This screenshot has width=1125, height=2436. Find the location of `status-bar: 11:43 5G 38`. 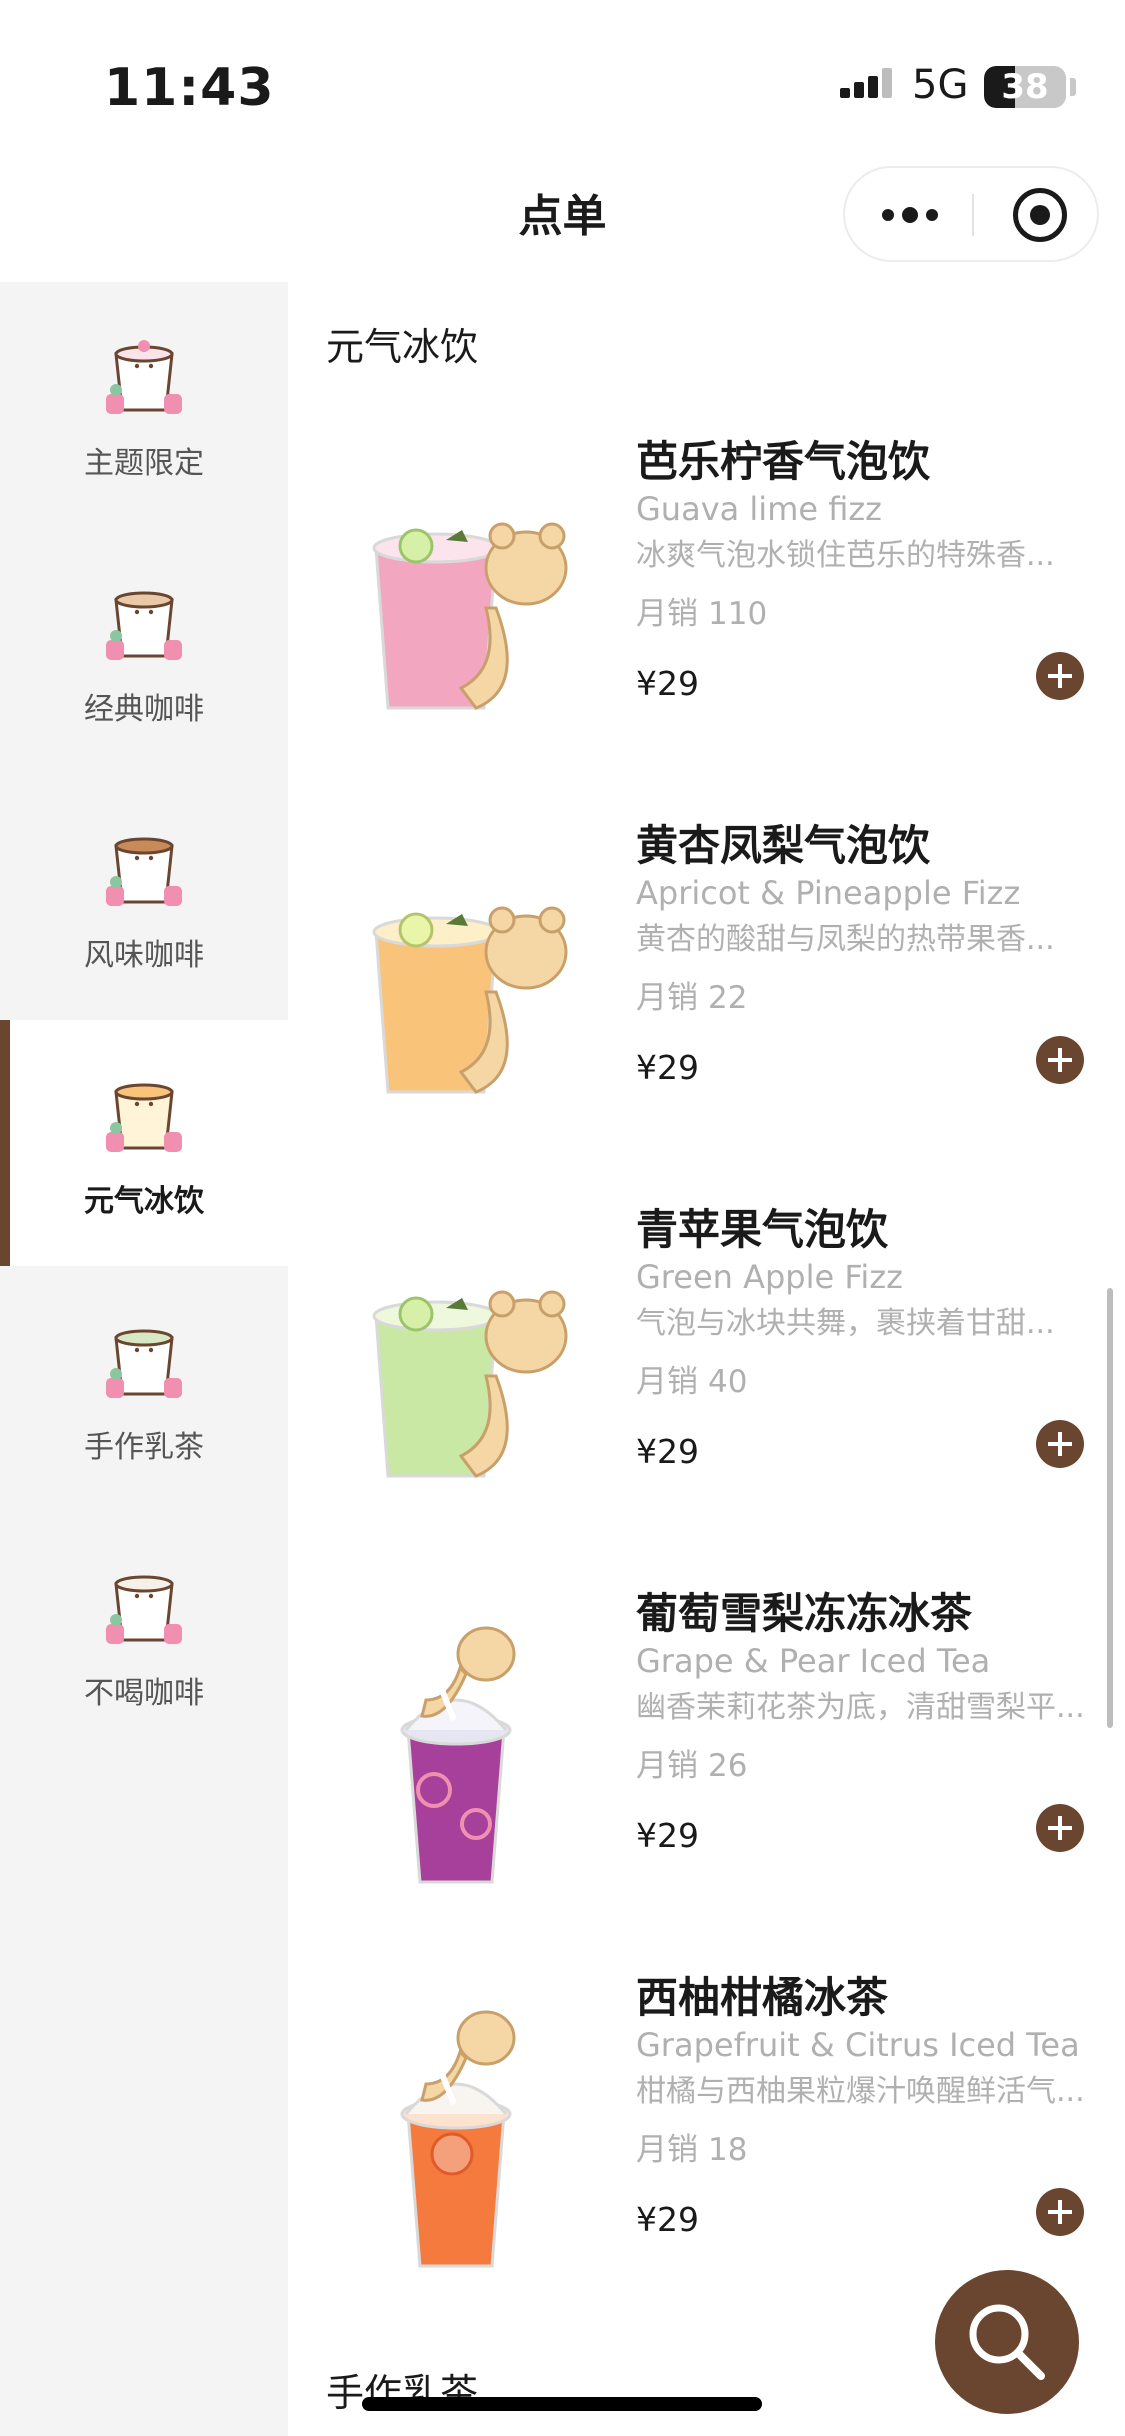

status-bar: 11:43 5G 38 is located at coordinates (562, 75).